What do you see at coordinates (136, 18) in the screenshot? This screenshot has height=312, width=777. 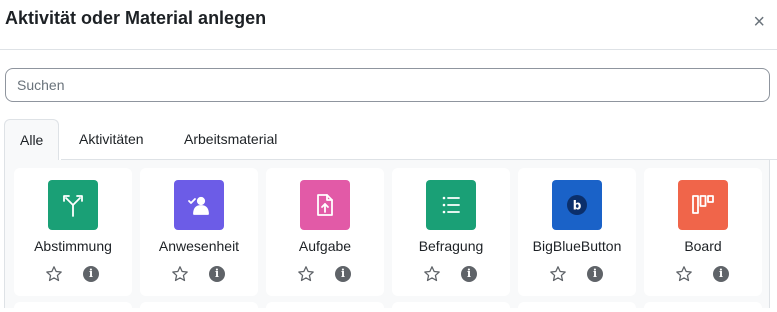 I see `dialog-title: Aktivität oder Material anlegen` at bounding box center [136, 18].